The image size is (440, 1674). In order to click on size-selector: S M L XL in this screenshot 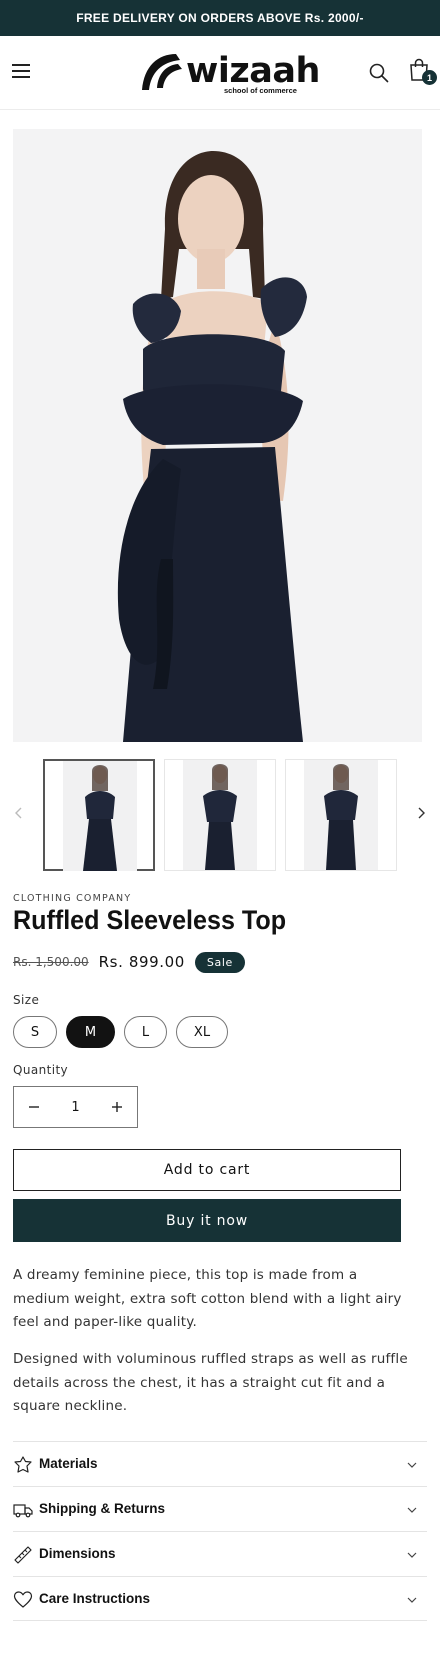, I will do `click(125, 1032)`.